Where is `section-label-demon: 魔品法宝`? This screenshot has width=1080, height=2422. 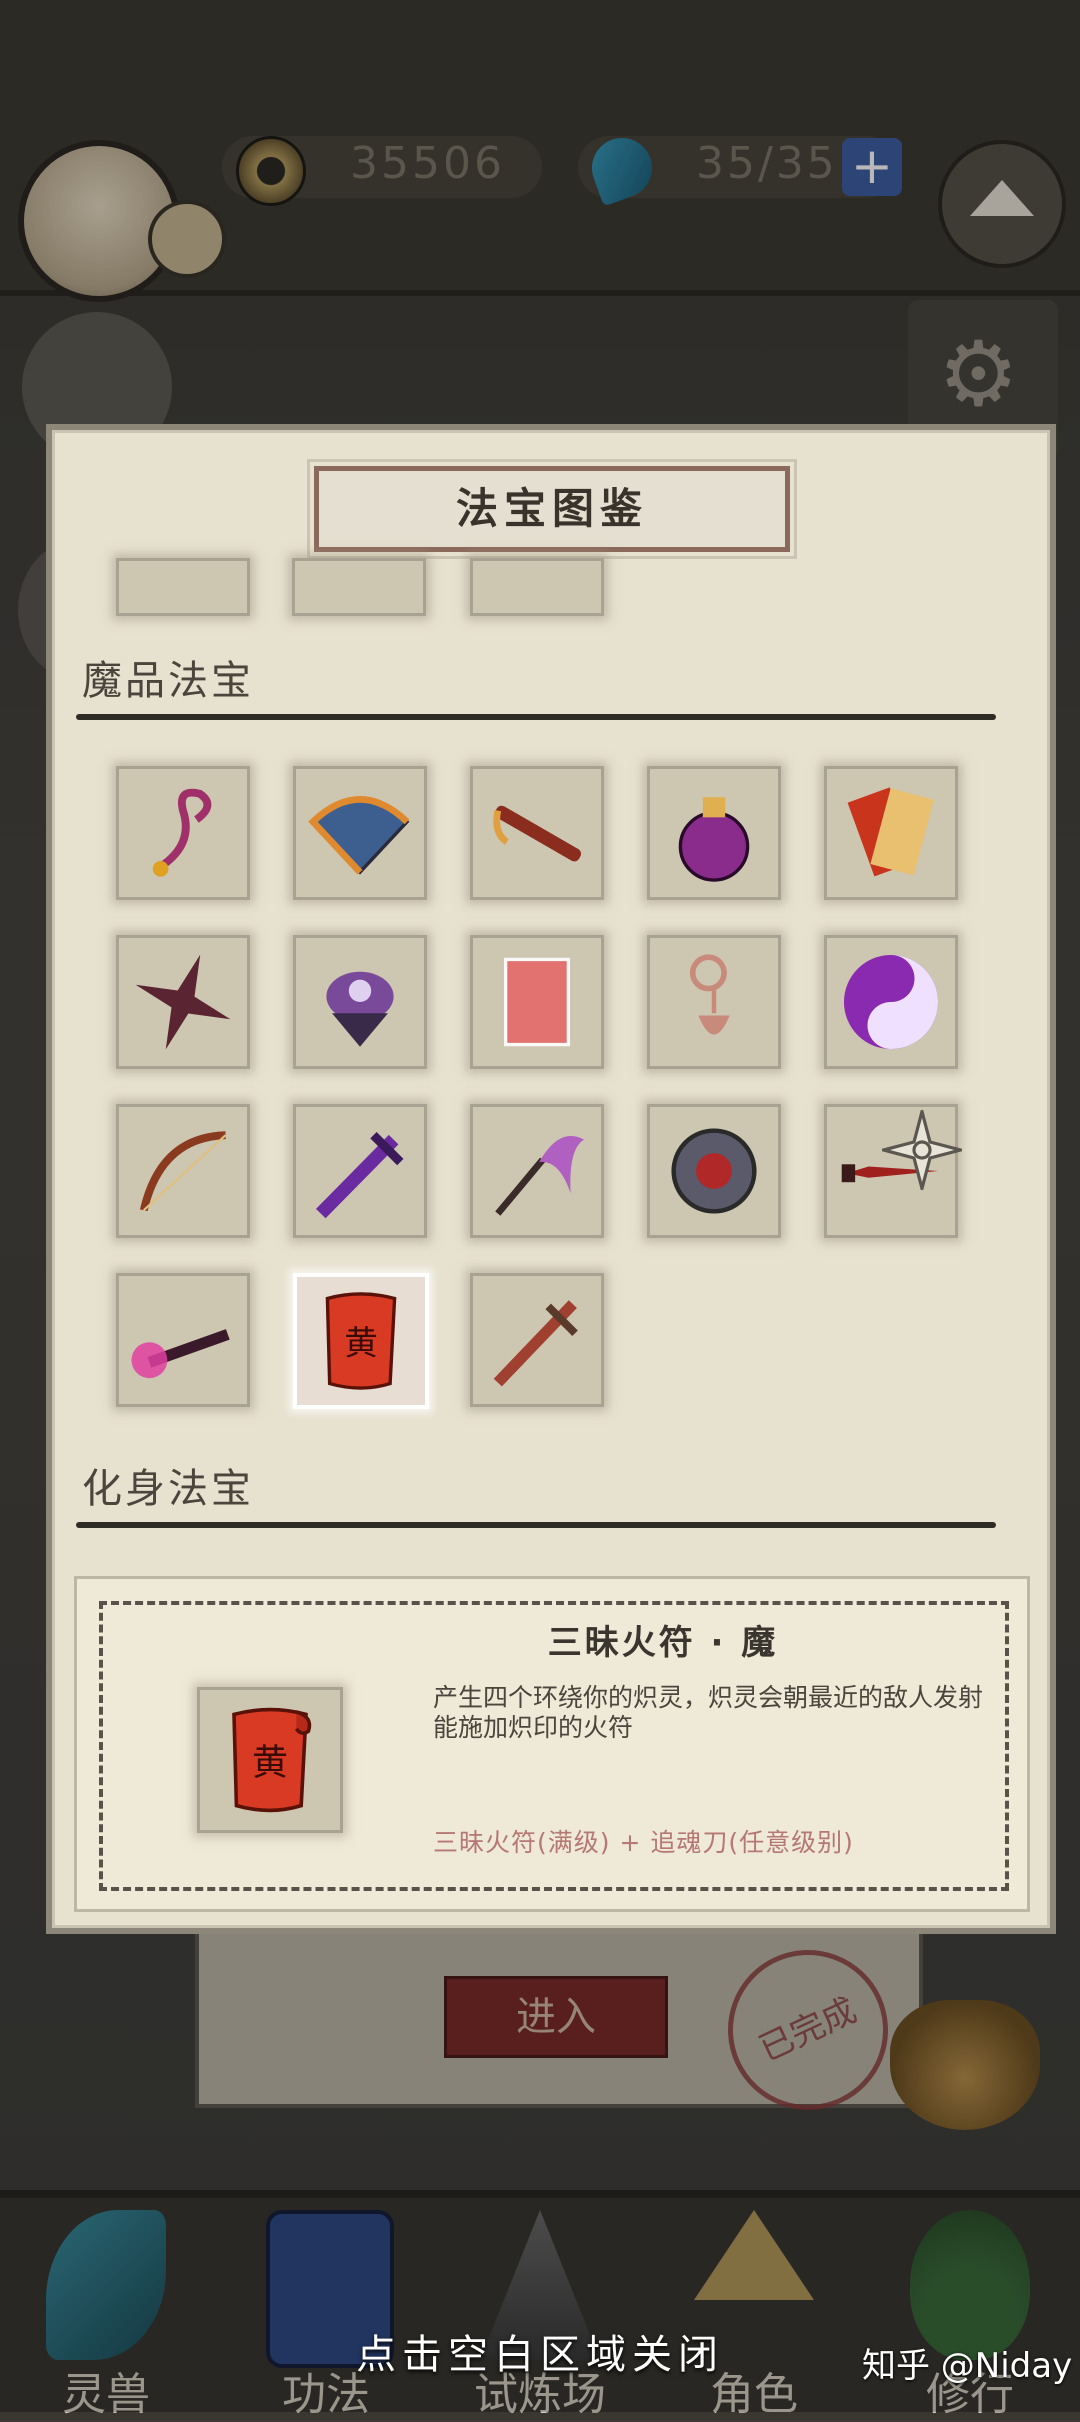
section-label-demon: 魔品法宝 is located at coordinates (168, 681).